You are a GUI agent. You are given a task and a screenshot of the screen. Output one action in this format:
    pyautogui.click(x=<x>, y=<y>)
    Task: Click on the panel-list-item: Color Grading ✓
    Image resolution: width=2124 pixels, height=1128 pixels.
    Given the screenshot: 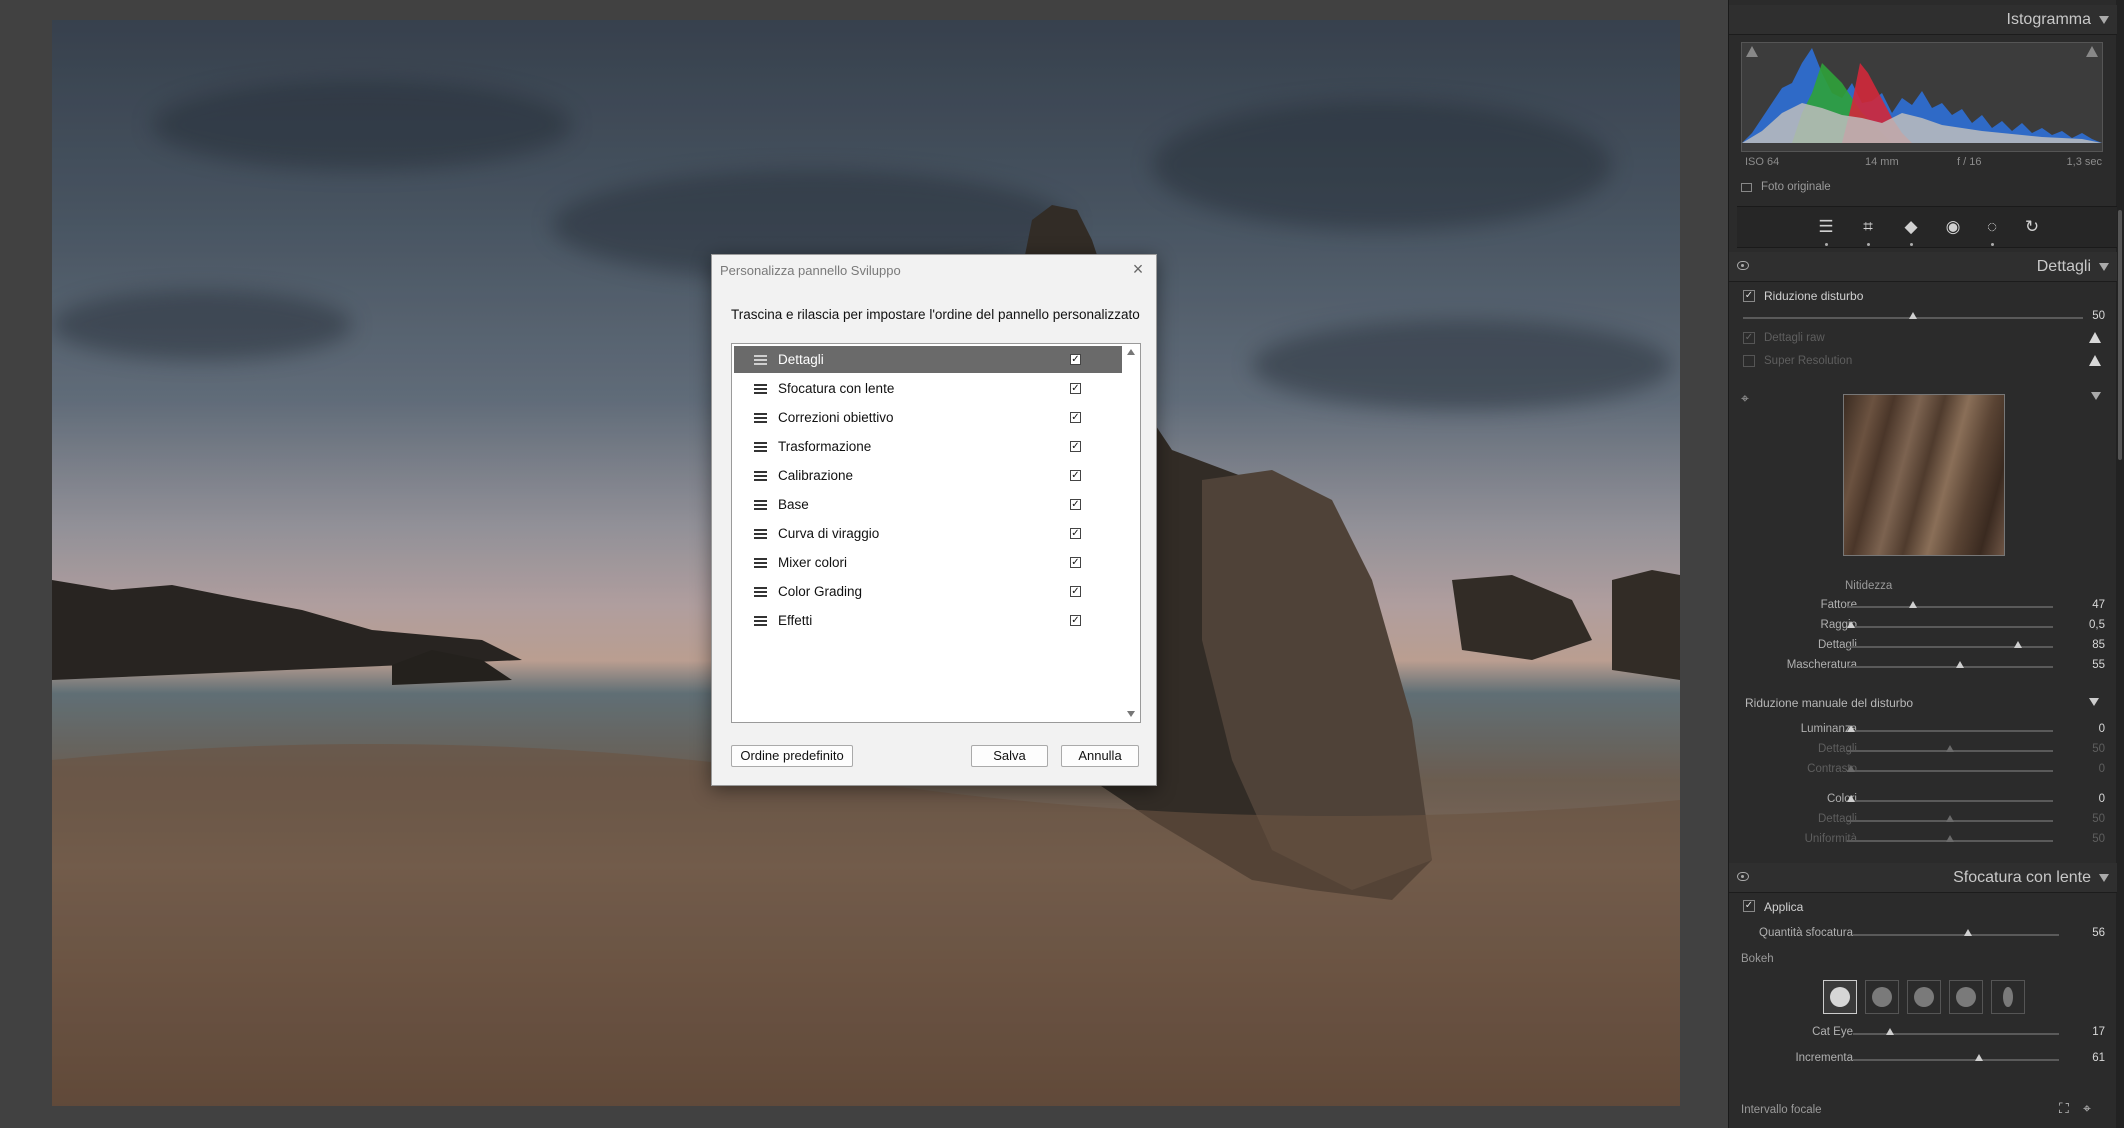 What is the action you would take?
    pyautogui.click(x=928, y=591)
    